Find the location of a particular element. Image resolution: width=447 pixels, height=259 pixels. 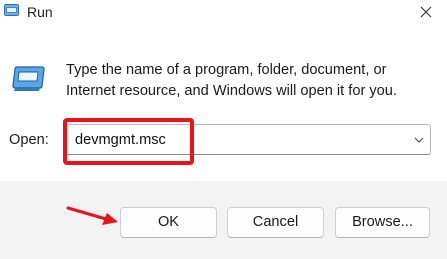

window-title: Run is located at coordinates (40, 12).